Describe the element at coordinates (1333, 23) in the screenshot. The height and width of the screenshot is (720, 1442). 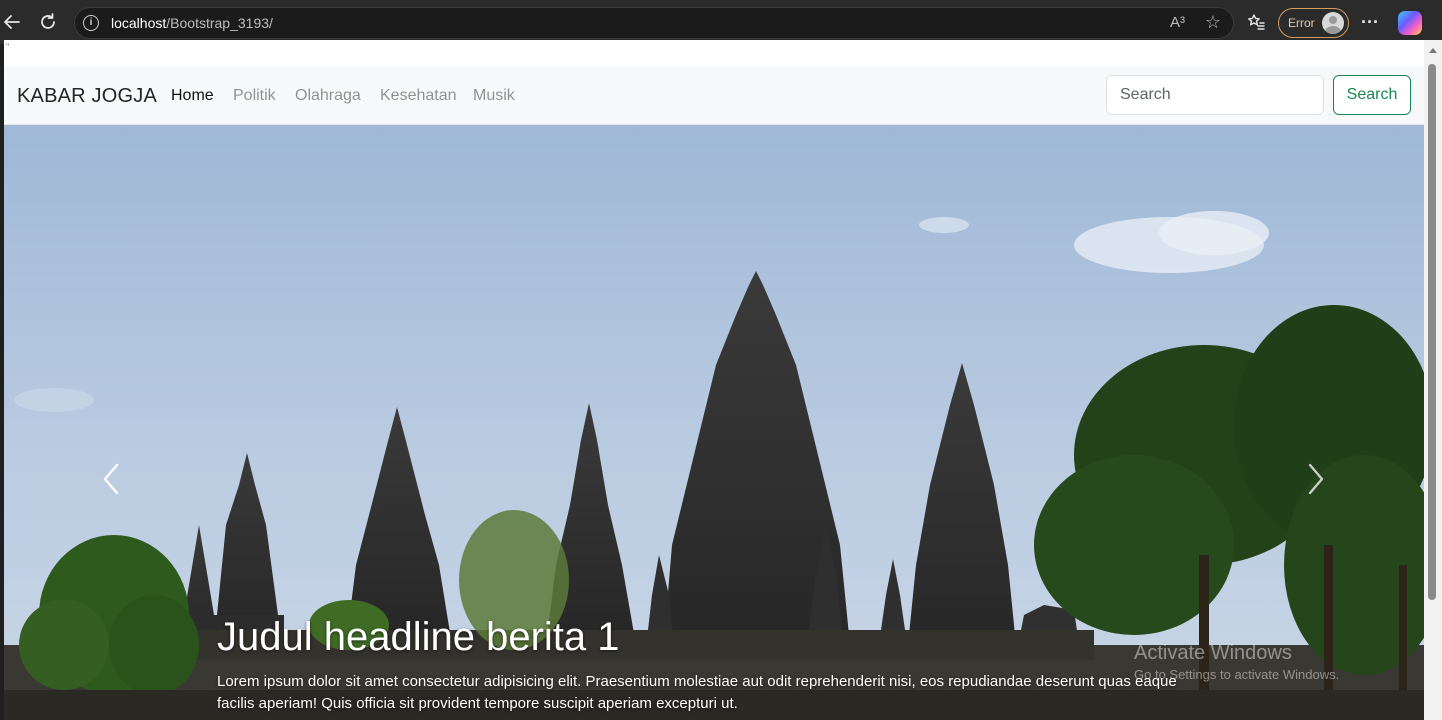
I see `avatar` at that location.